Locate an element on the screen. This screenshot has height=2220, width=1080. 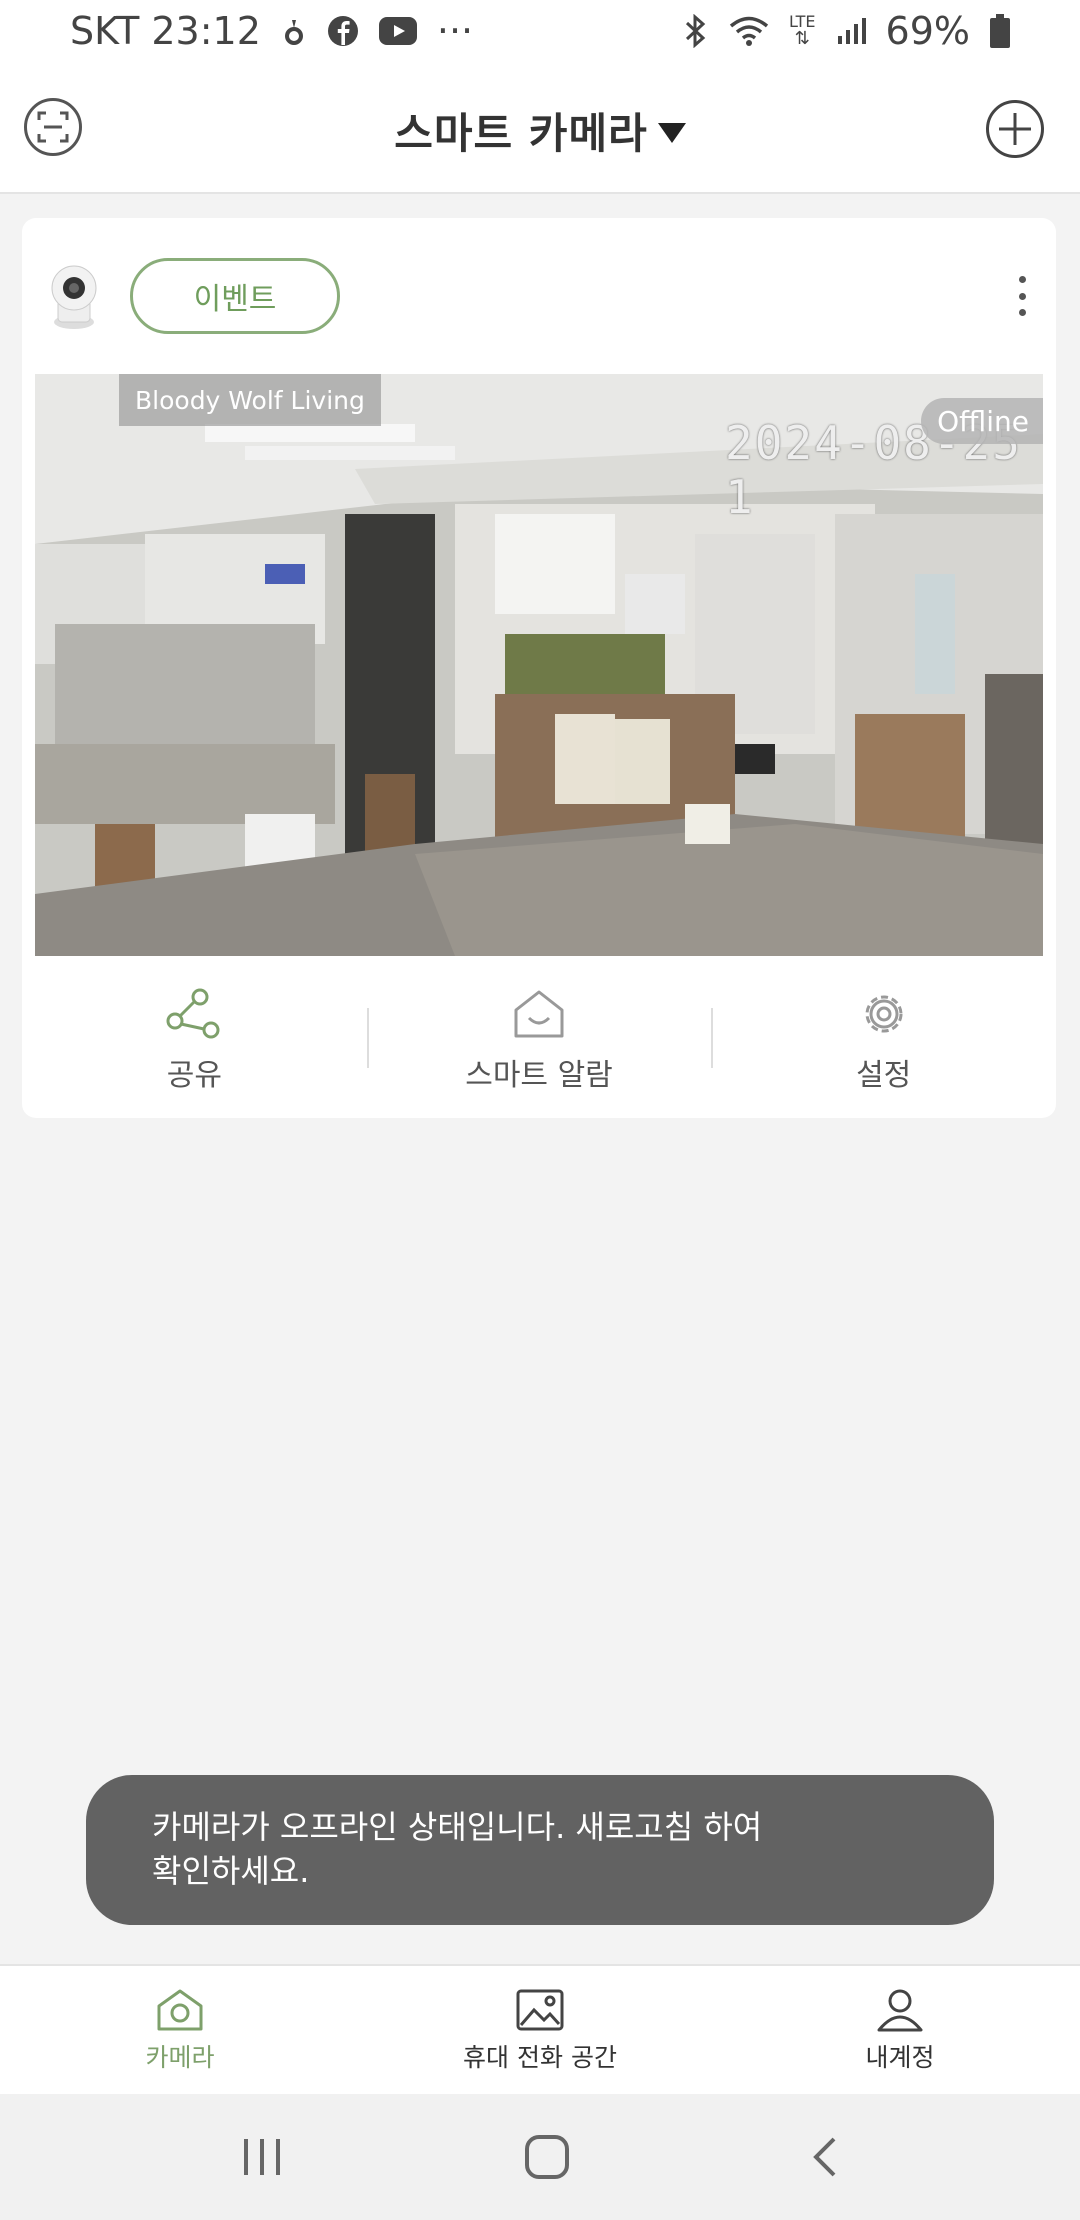
offline-toast: 카메라가 오프라인 상태입니다. 새로고침 하여 확인하세요. is located at coordinates (540, 1850).